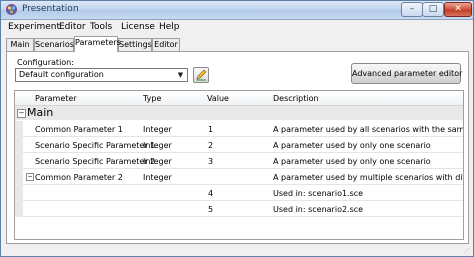 The width and height of the screenshot is (474, 257). Describe the element at coordinates (467, 251) in the screenshot. I see `resize-grip-icon: ⋰` at that location.